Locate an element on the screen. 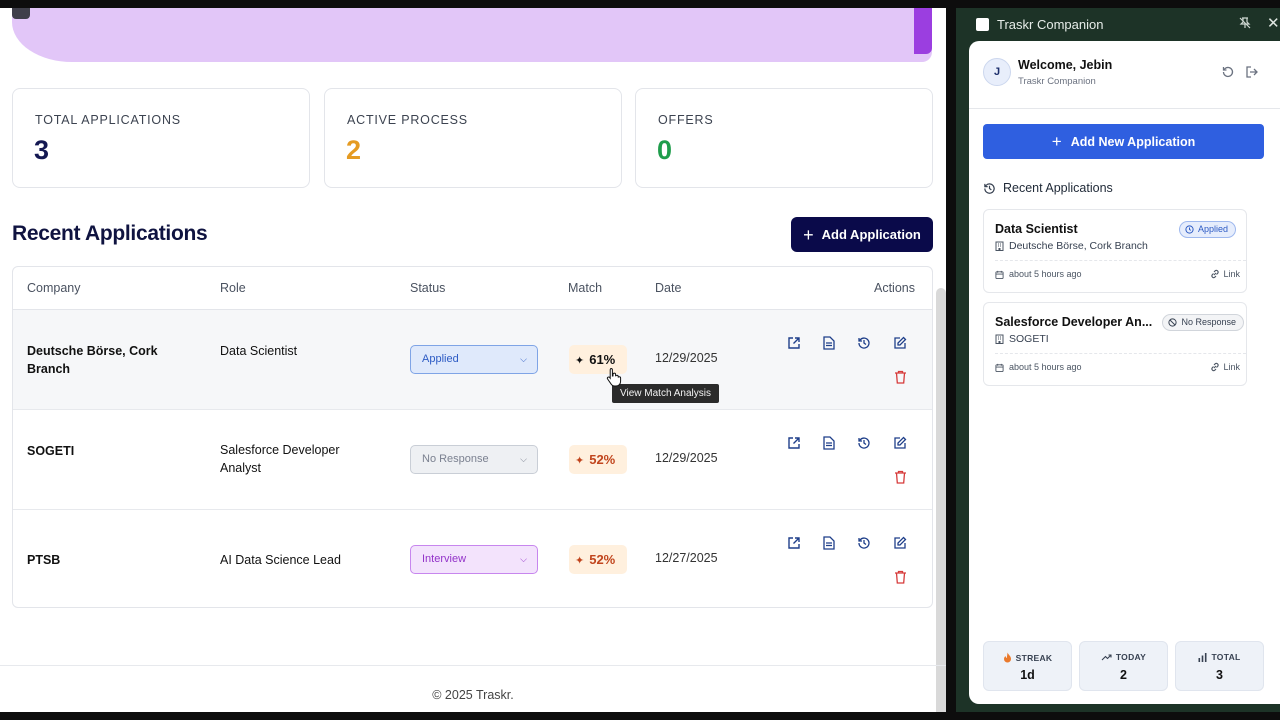 The image size is (1280, 720). hand-cursor-icon is located at coordinates (614, 379).